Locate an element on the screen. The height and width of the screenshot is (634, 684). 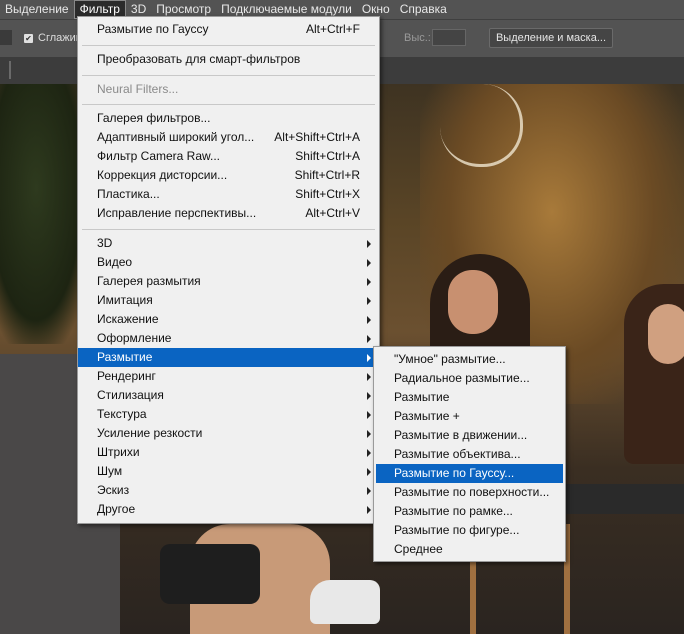
menu-item-label: Штрихи is located at coordinates (118, 452).